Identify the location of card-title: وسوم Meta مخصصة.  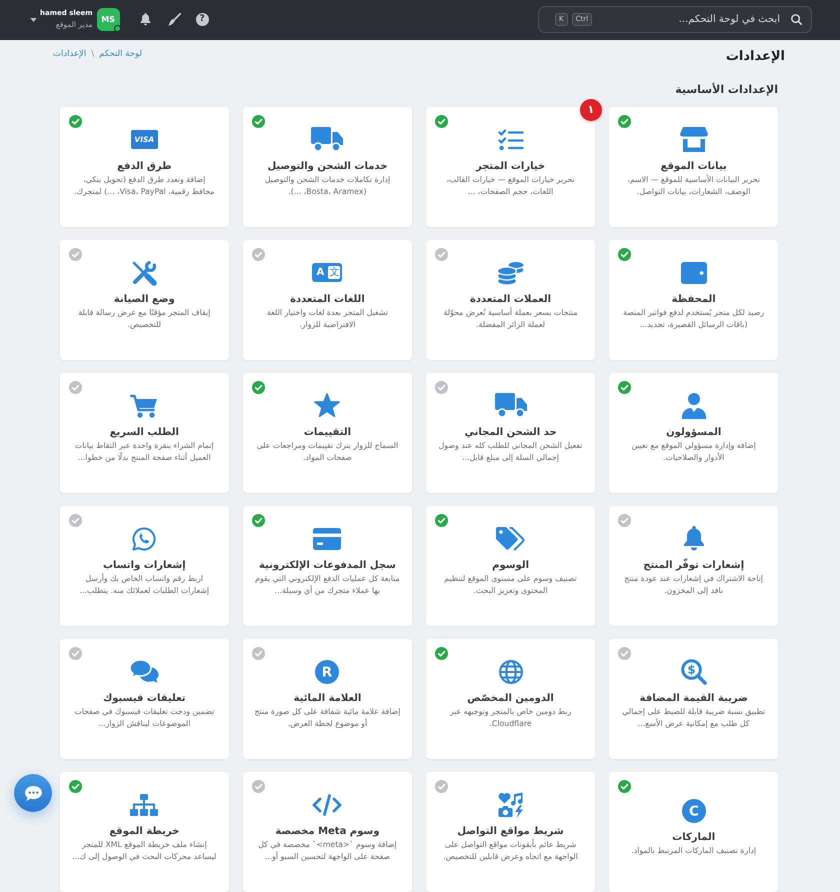
(327, 831).